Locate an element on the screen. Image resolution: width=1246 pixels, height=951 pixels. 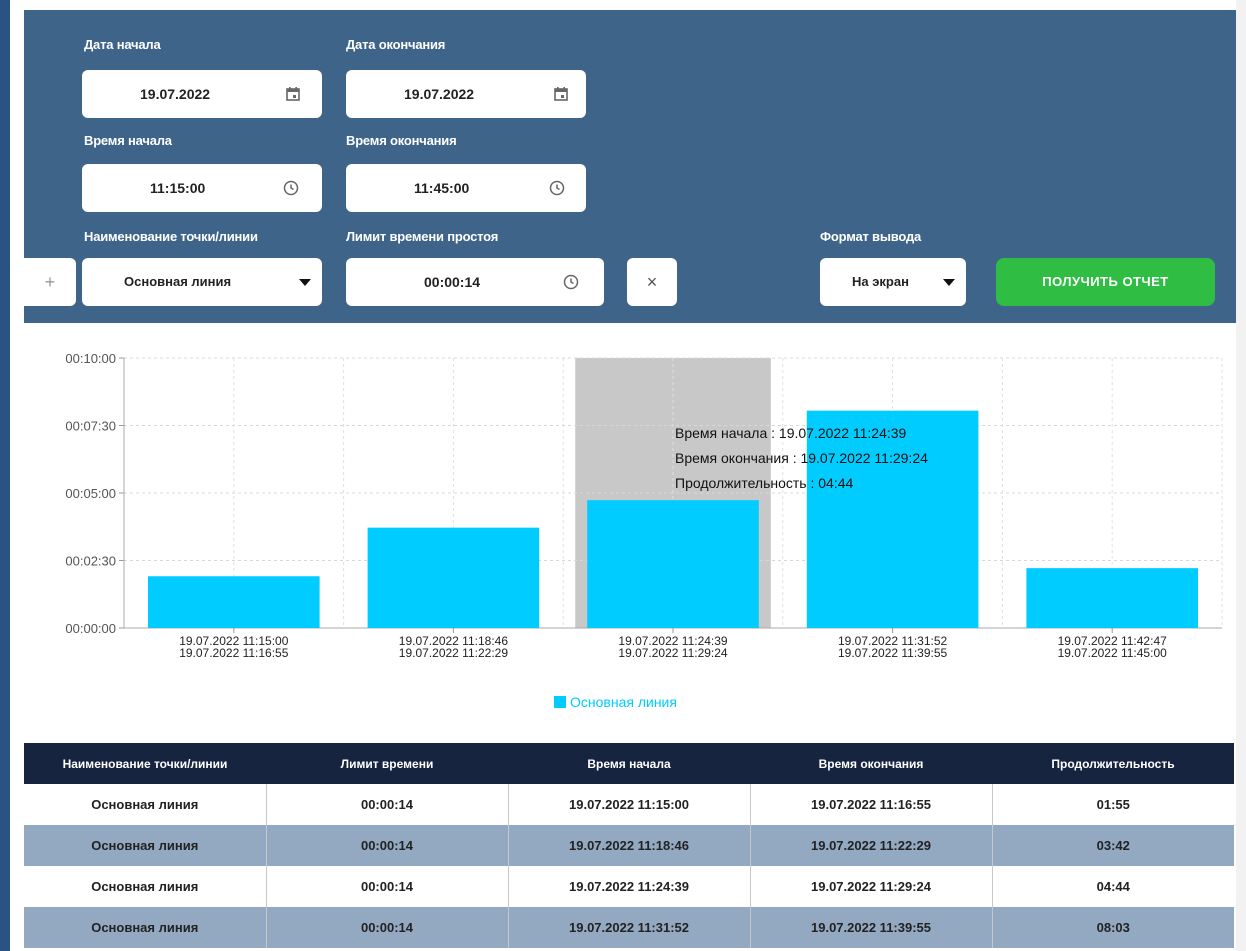
legend-label: Основная линия is located at coordinates (623, 702).